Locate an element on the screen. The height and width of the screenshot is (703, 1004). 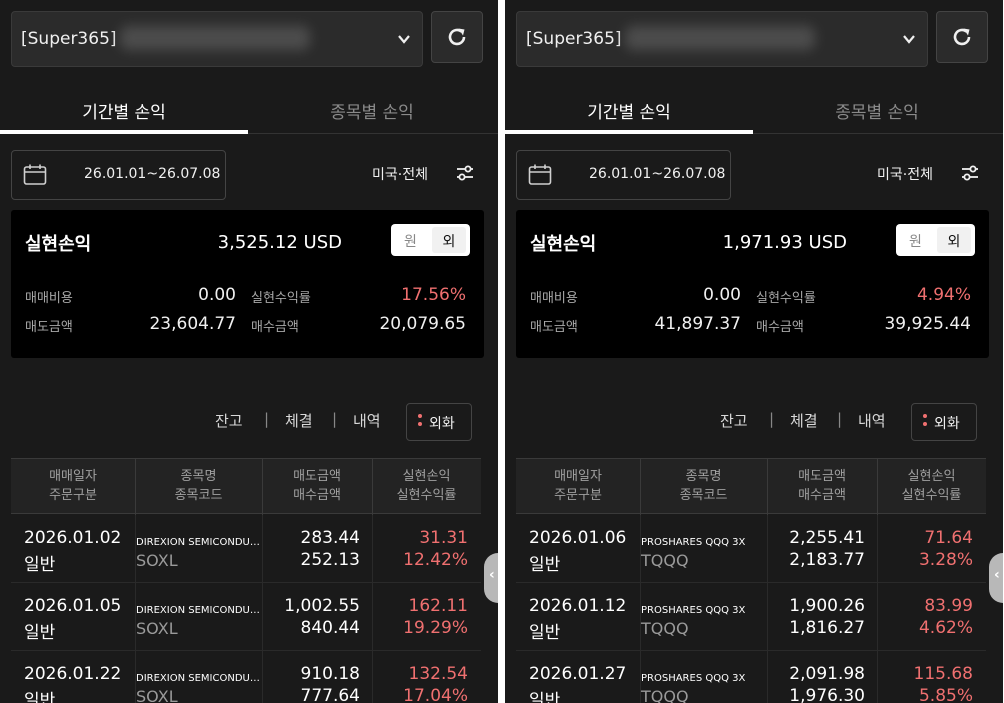
realized-rate: 3.28% is located at coordinates (945, 560).